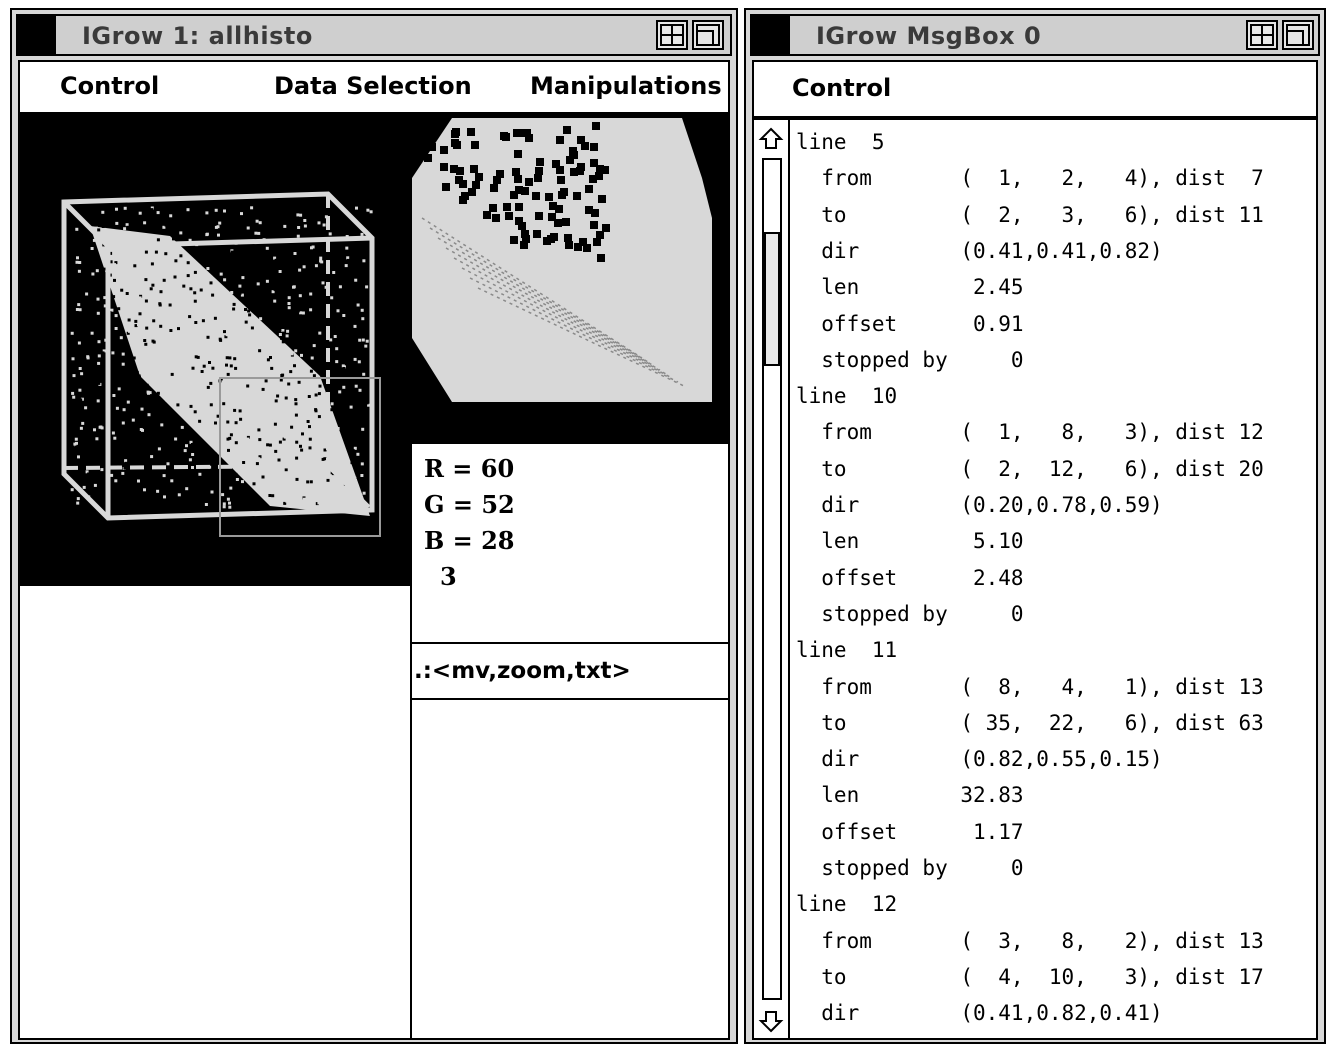 The image size is (1327, 1049). Describe the element at coordinates (562, 260) in the screenshot. I see `zoom-view` at that location.